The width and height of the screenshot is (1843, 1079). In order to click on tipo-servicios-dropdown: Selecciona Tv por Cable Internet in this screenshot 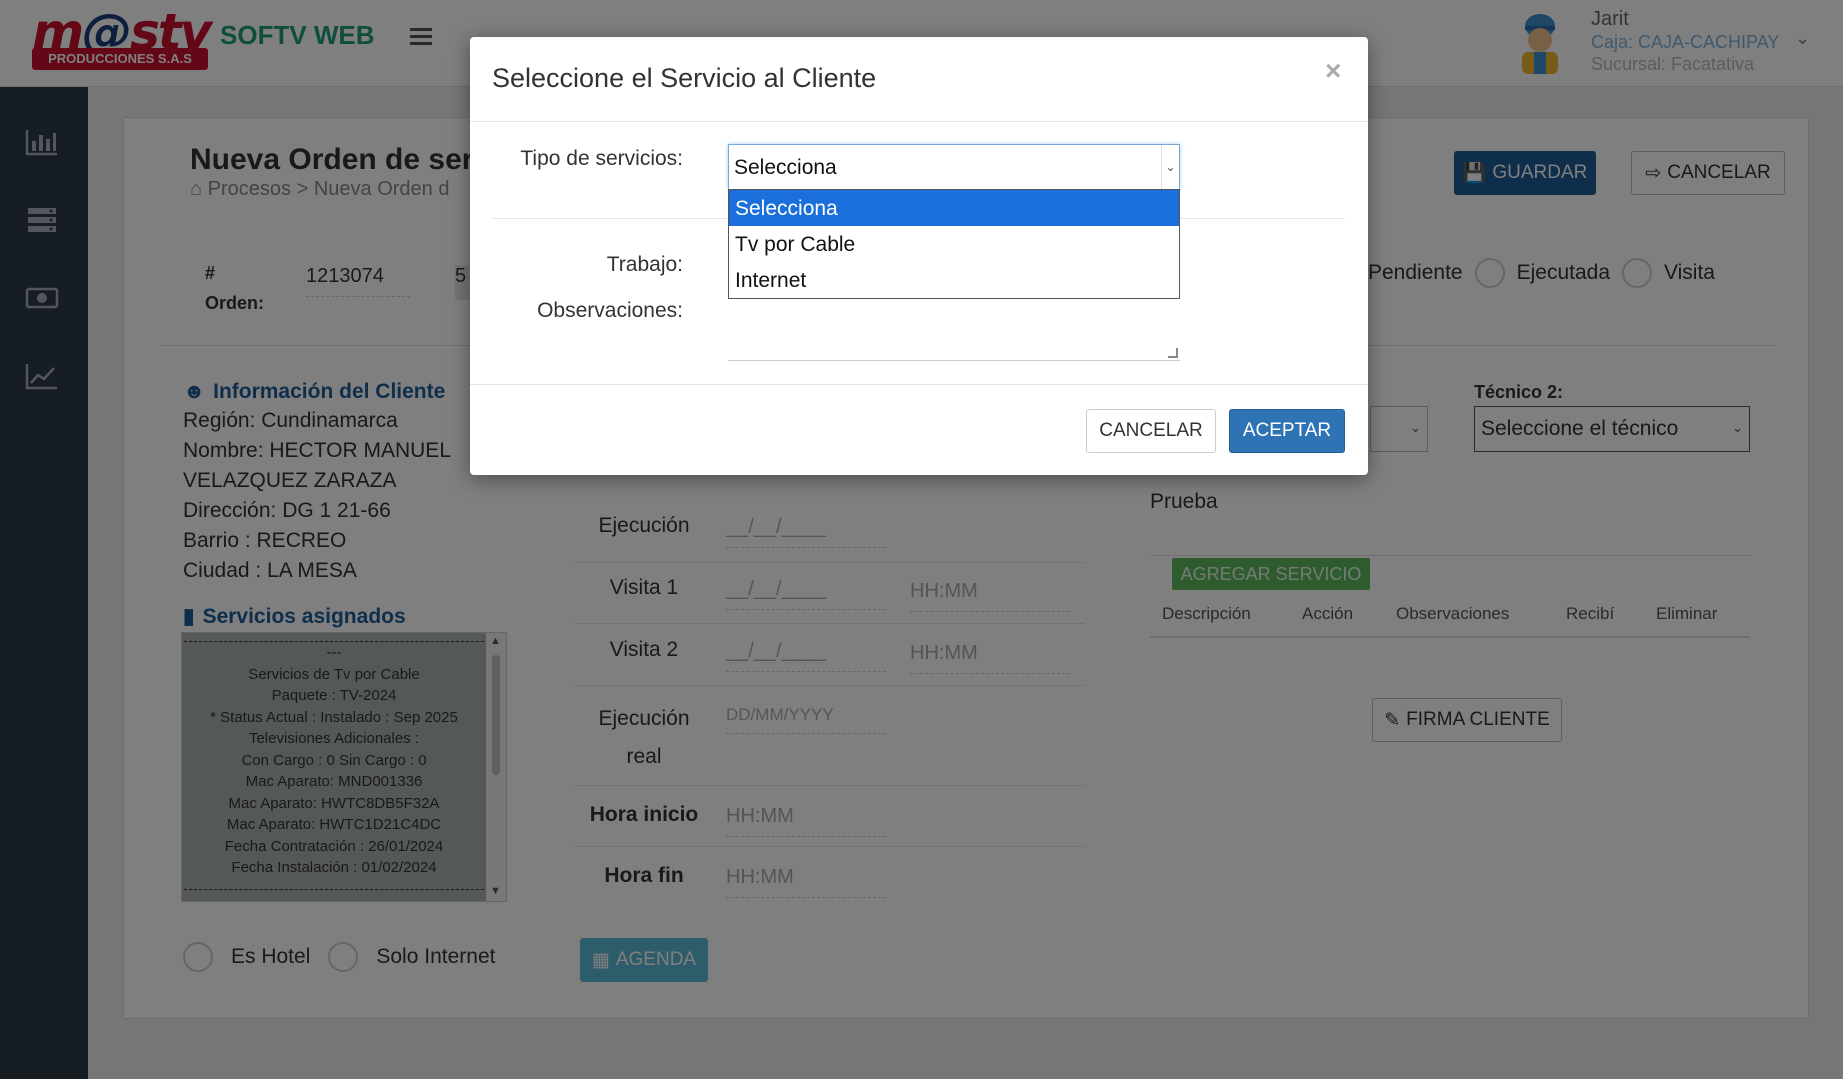, I will do `click(954, 244)`.